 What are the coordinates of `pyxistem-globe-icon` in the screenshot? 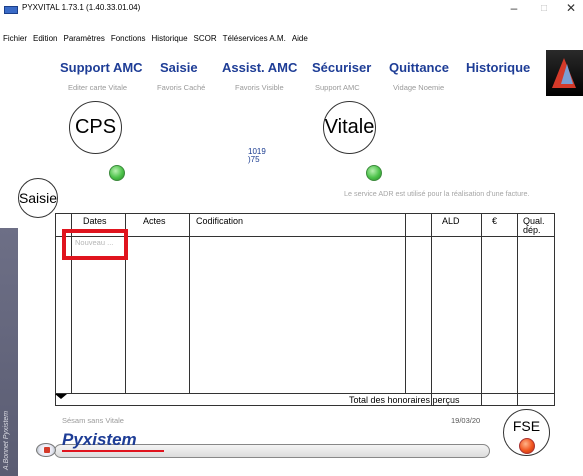 It's located at (46, 450).